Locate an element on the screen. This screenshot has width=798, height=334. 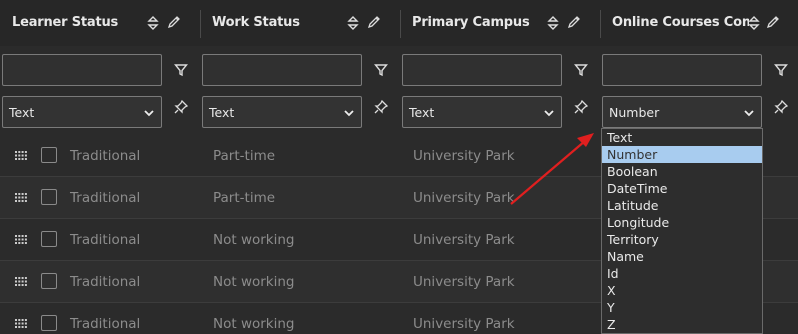
type-option-latitude: Latitude is located at coordinates (682, 205).